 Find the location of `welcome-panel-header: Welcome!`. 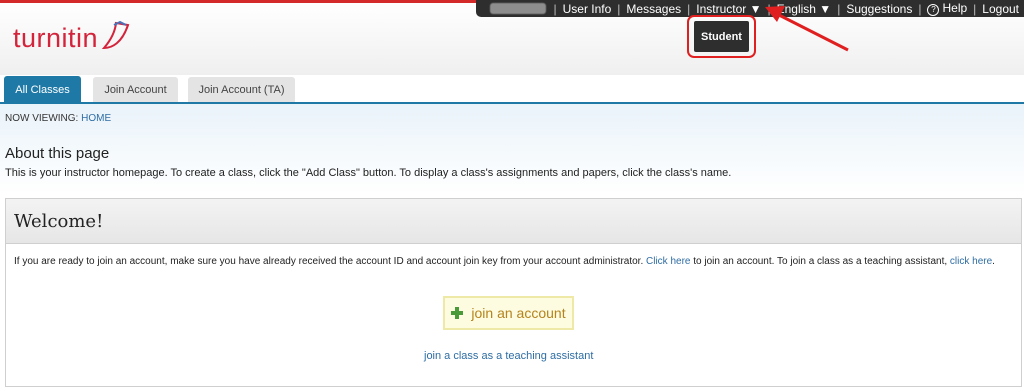

welcome-panel-header: Welcome! is located at coordinates (513, 221).